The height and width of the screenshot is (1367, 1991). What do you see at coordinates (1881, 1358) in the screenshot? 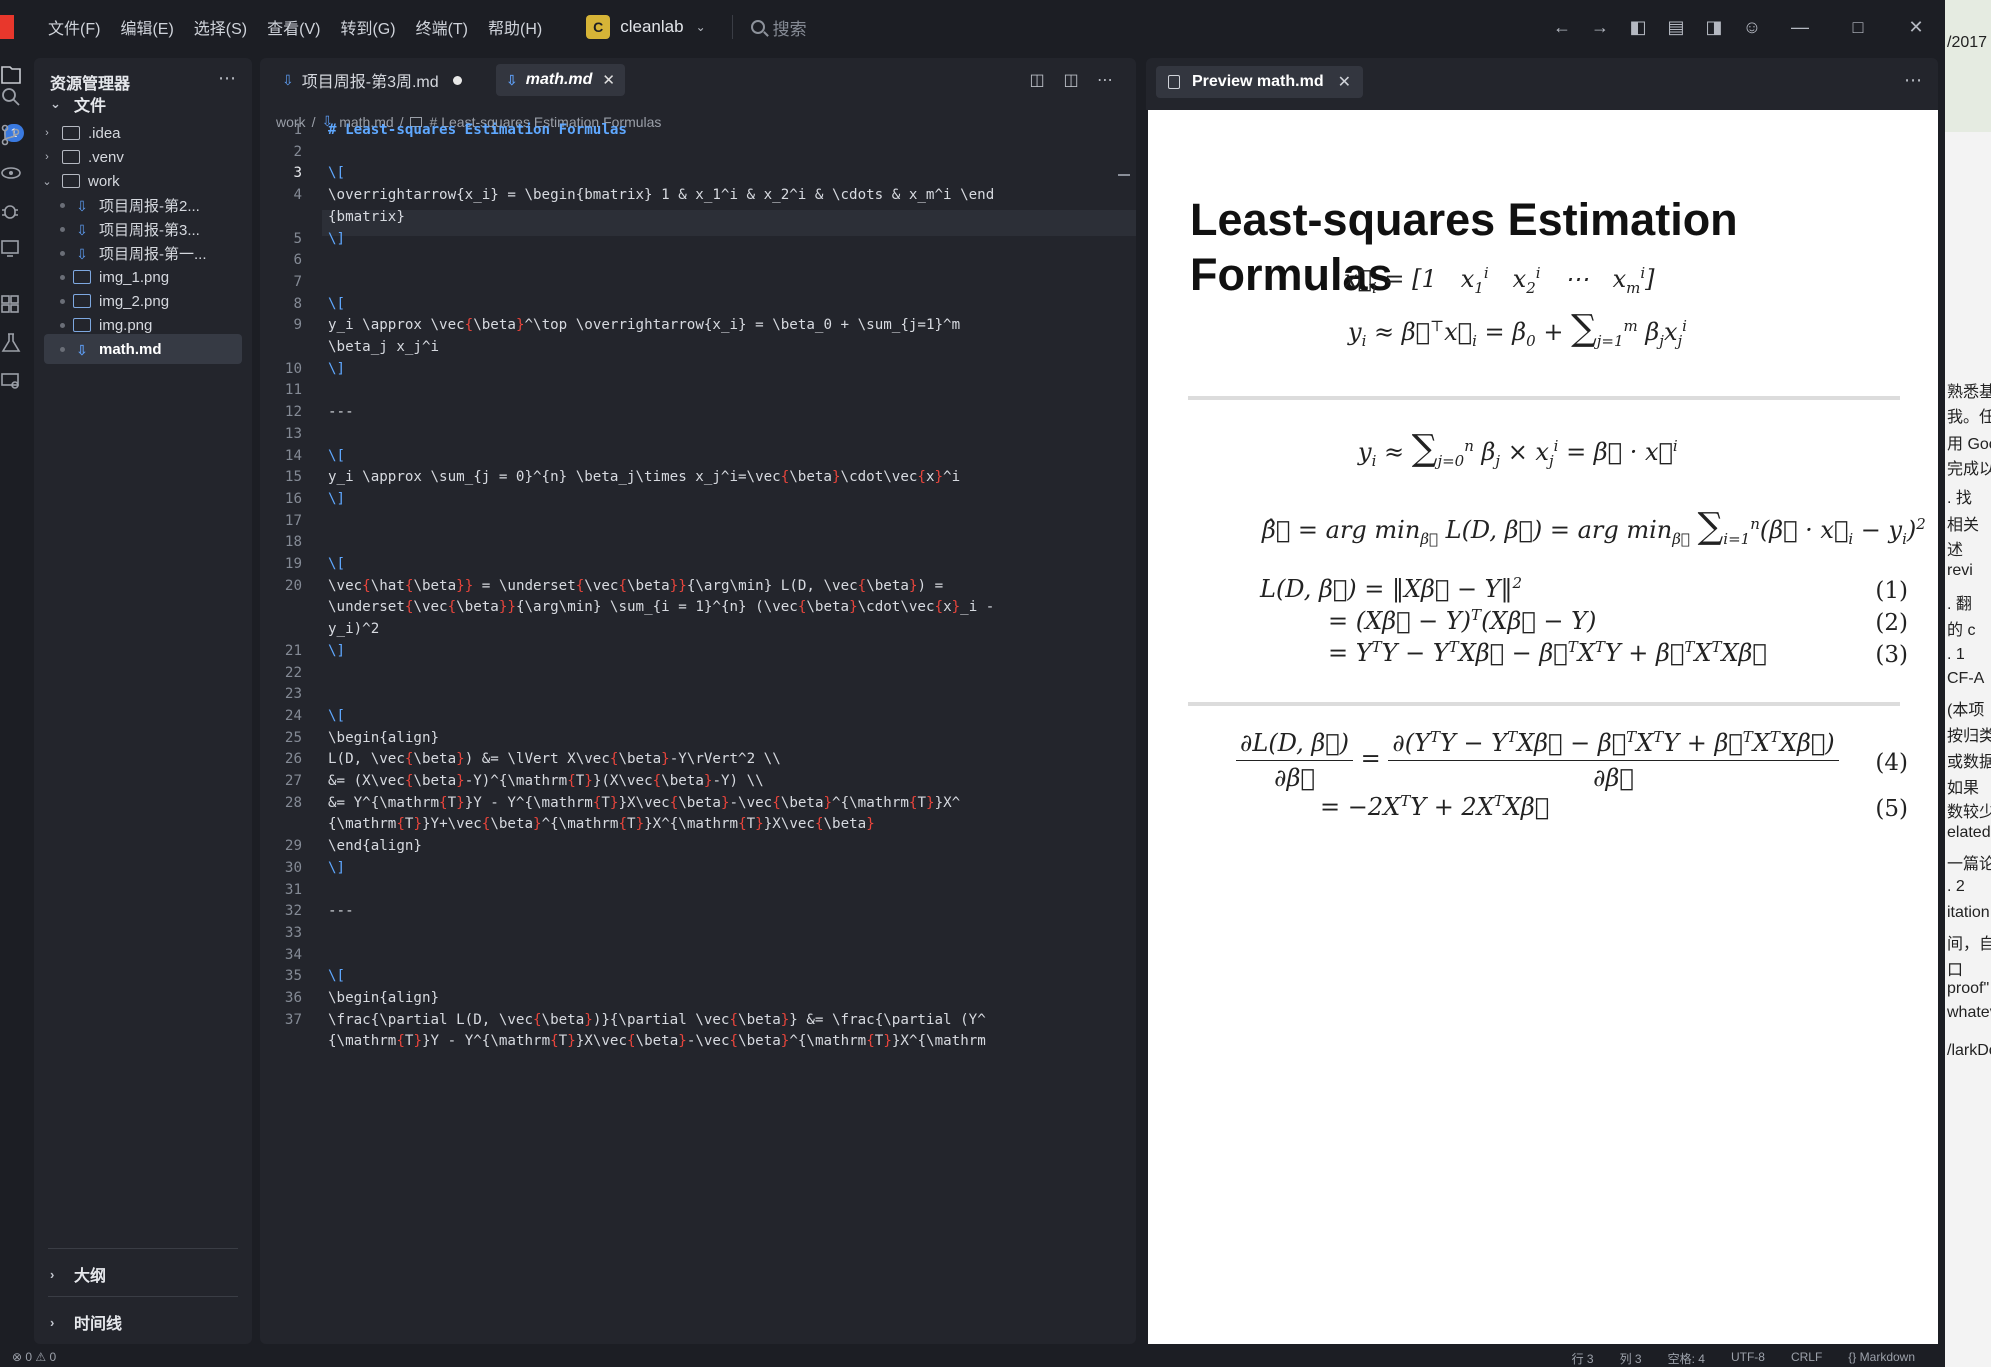
I see `status-language: {} Markdown` at bounding box center [1881, 1358].